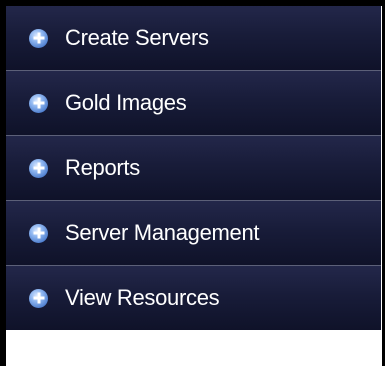 This screenshot has width=390, height=366. Describe the element at coordinates (193, 348) in the screenshot. I see `menu-bottom-spacer` at that location.